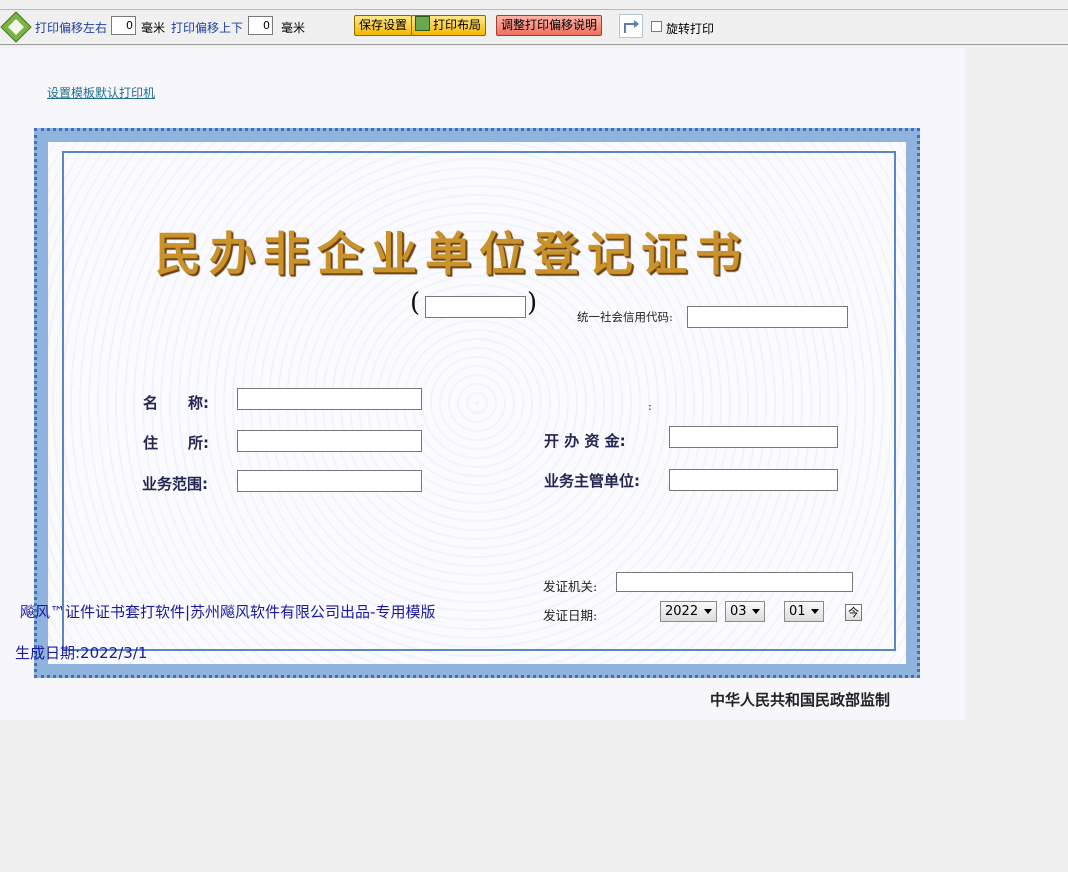 The width and height of the screenshot is (1068, 872). What do you see at coordinates (753, 480) in the screenshot?
I see `supervisor-field` at bounding box center [753, 480].